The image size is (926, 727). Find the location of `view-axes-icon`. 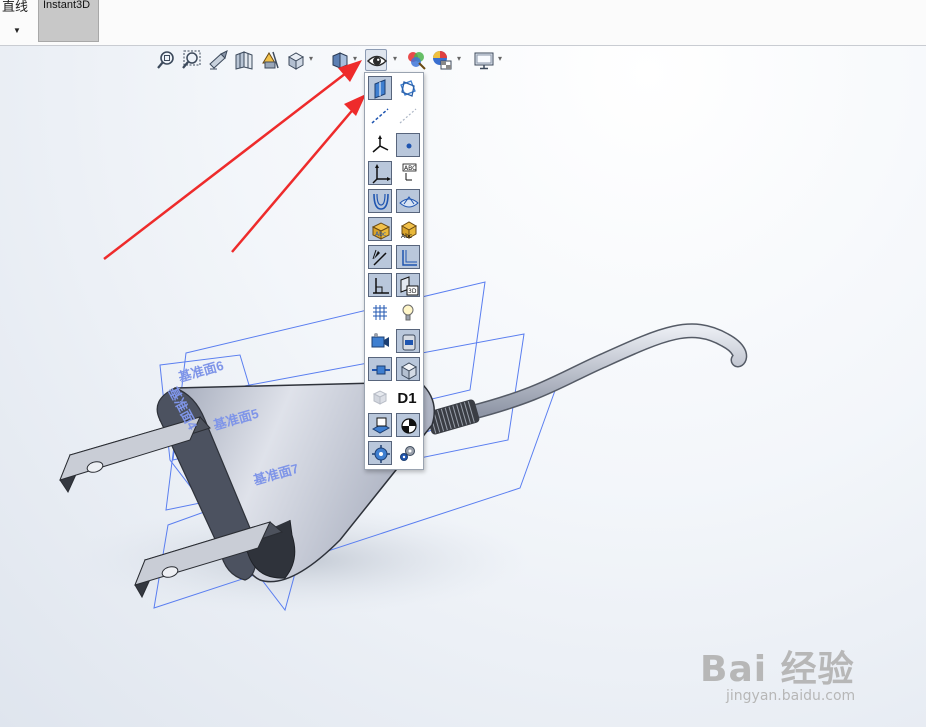

view-axes-icon is located at coordinates (380, 116).